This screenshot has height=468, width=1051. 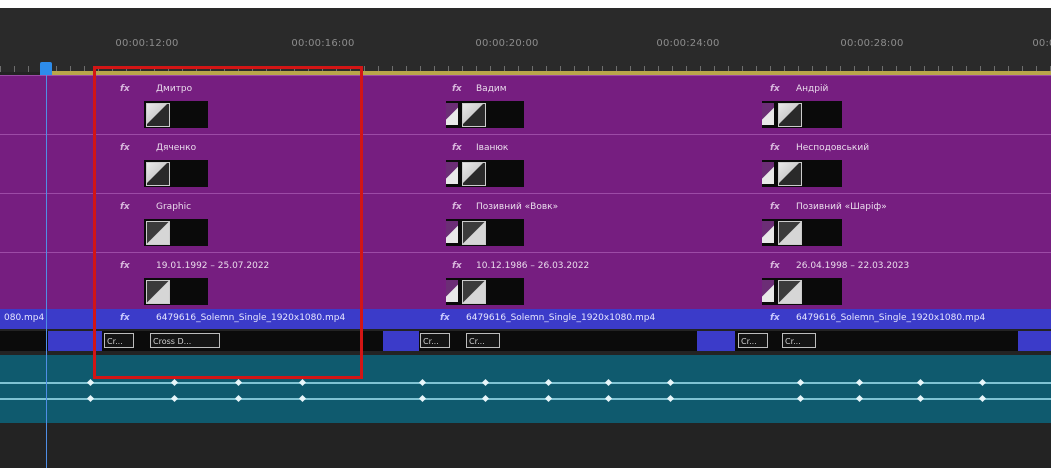 I want to click on timecode-label: 00:00:16:00, so click(x=323, y=43).